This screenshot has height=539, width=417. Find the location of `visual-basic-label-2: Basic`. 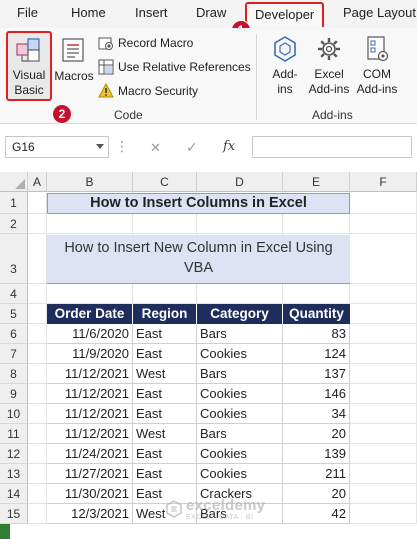

visual-basic-label-2: Basic is located at coordinates (29, 90).